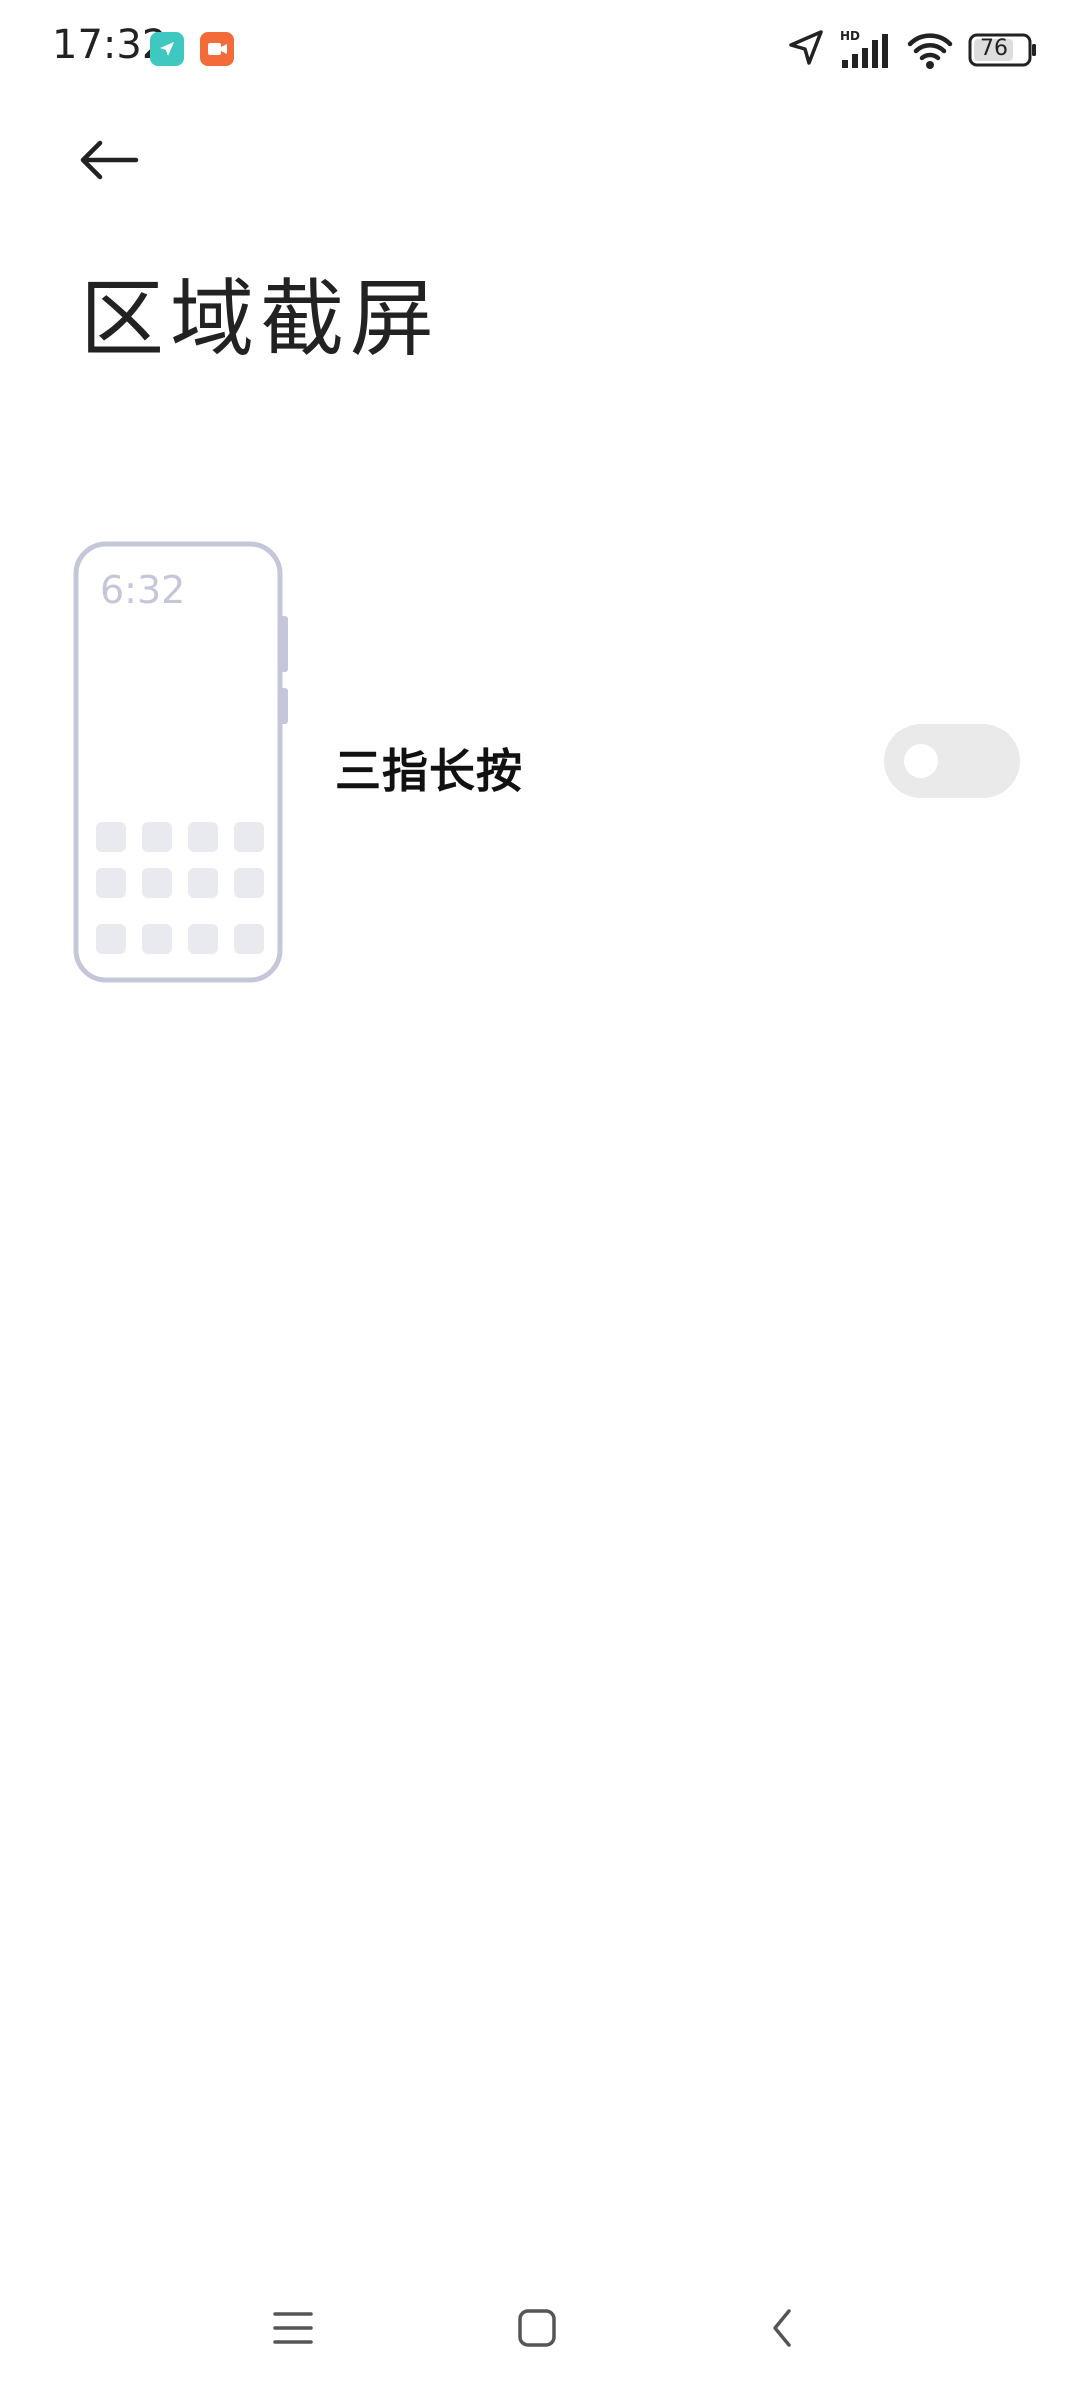  Describe the element at coordinates (930, 52) in the screenshot. I see `wifi-icon` at that location.